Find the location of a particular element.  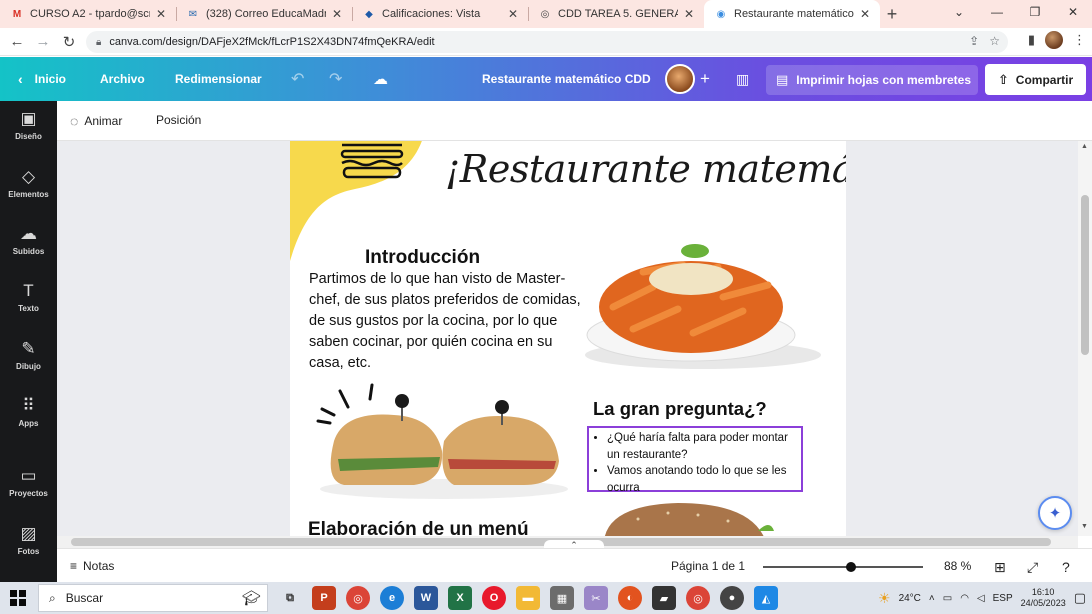

browser-tab-1: M CURSO A2 - tpardo@screpar ✕ is located at coordinates (88, 14).